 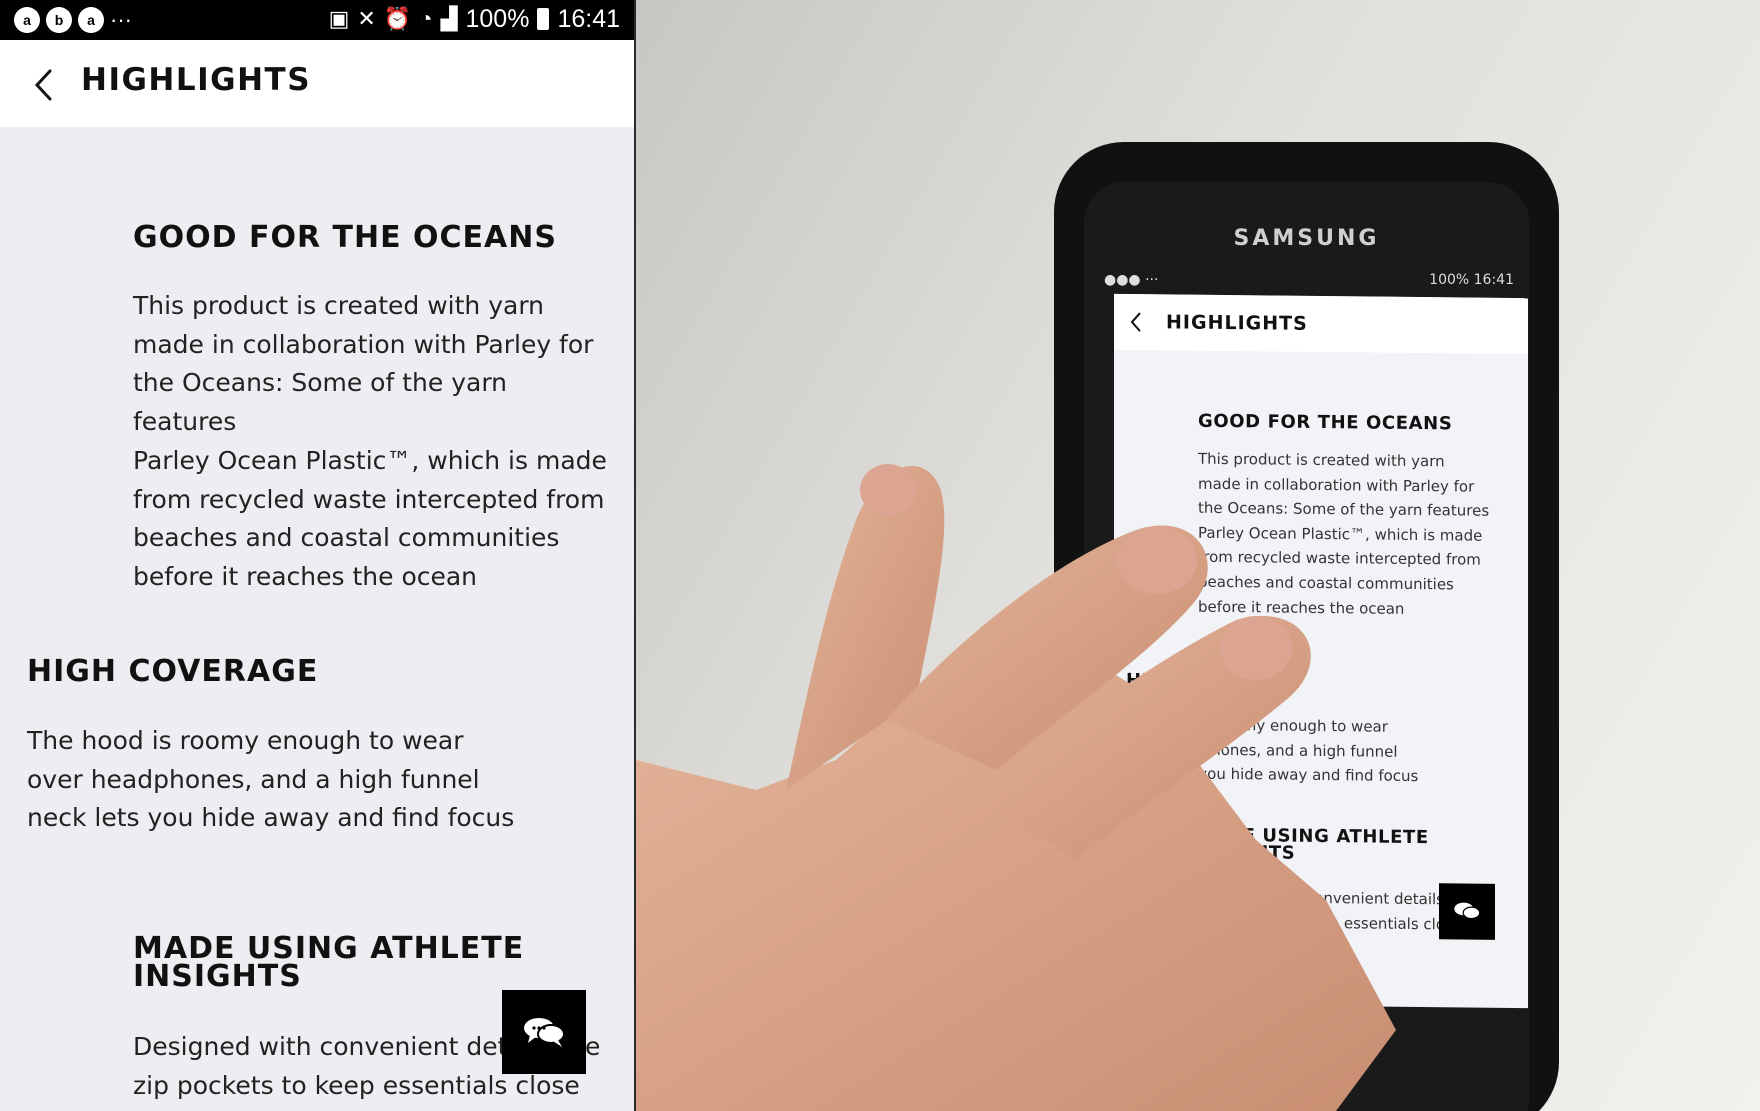 What do you see at coordinates (397, 18) in the screenshot?
I see `alarm-icon: ⏰` at bounding box center [397, 18].